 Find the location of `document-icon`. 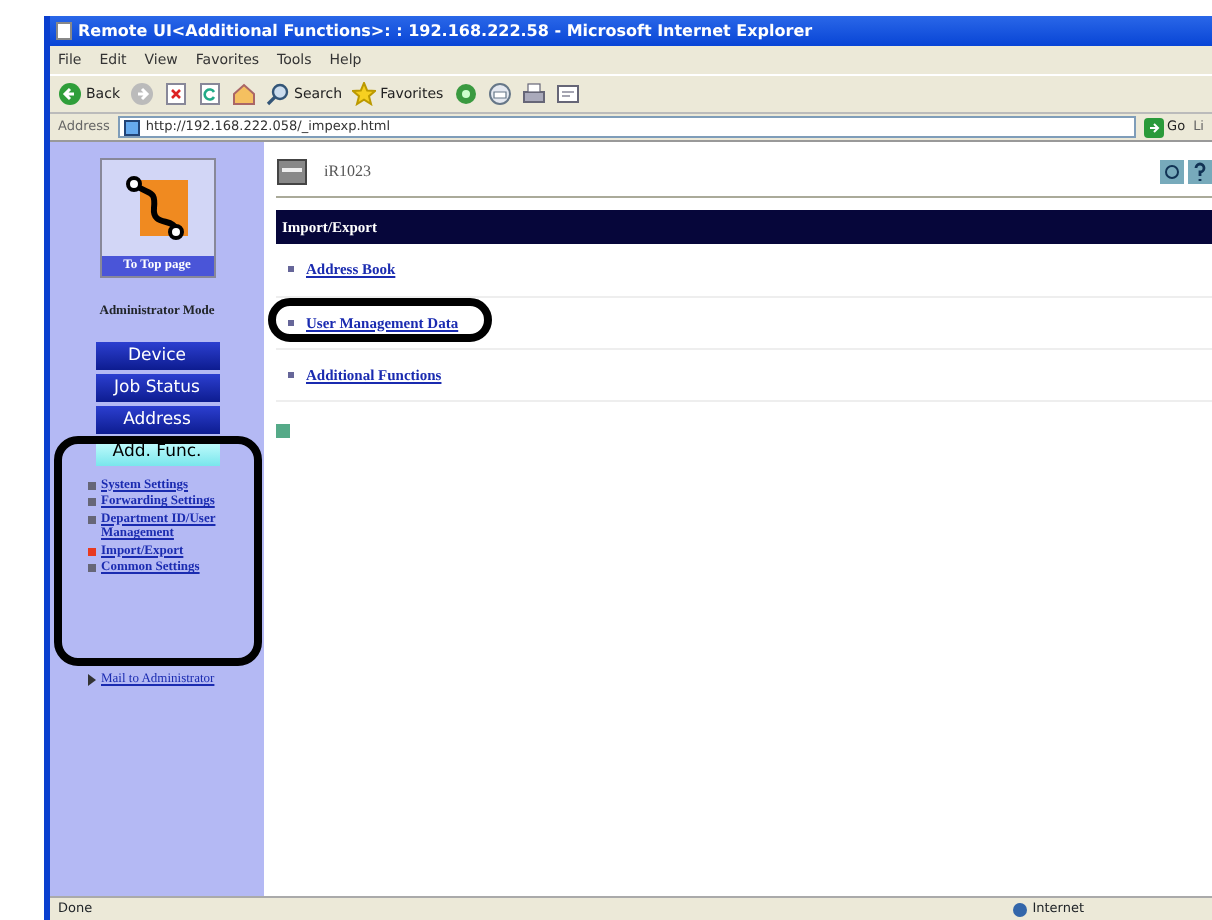

document-icon is located at coordinates (567, 94).